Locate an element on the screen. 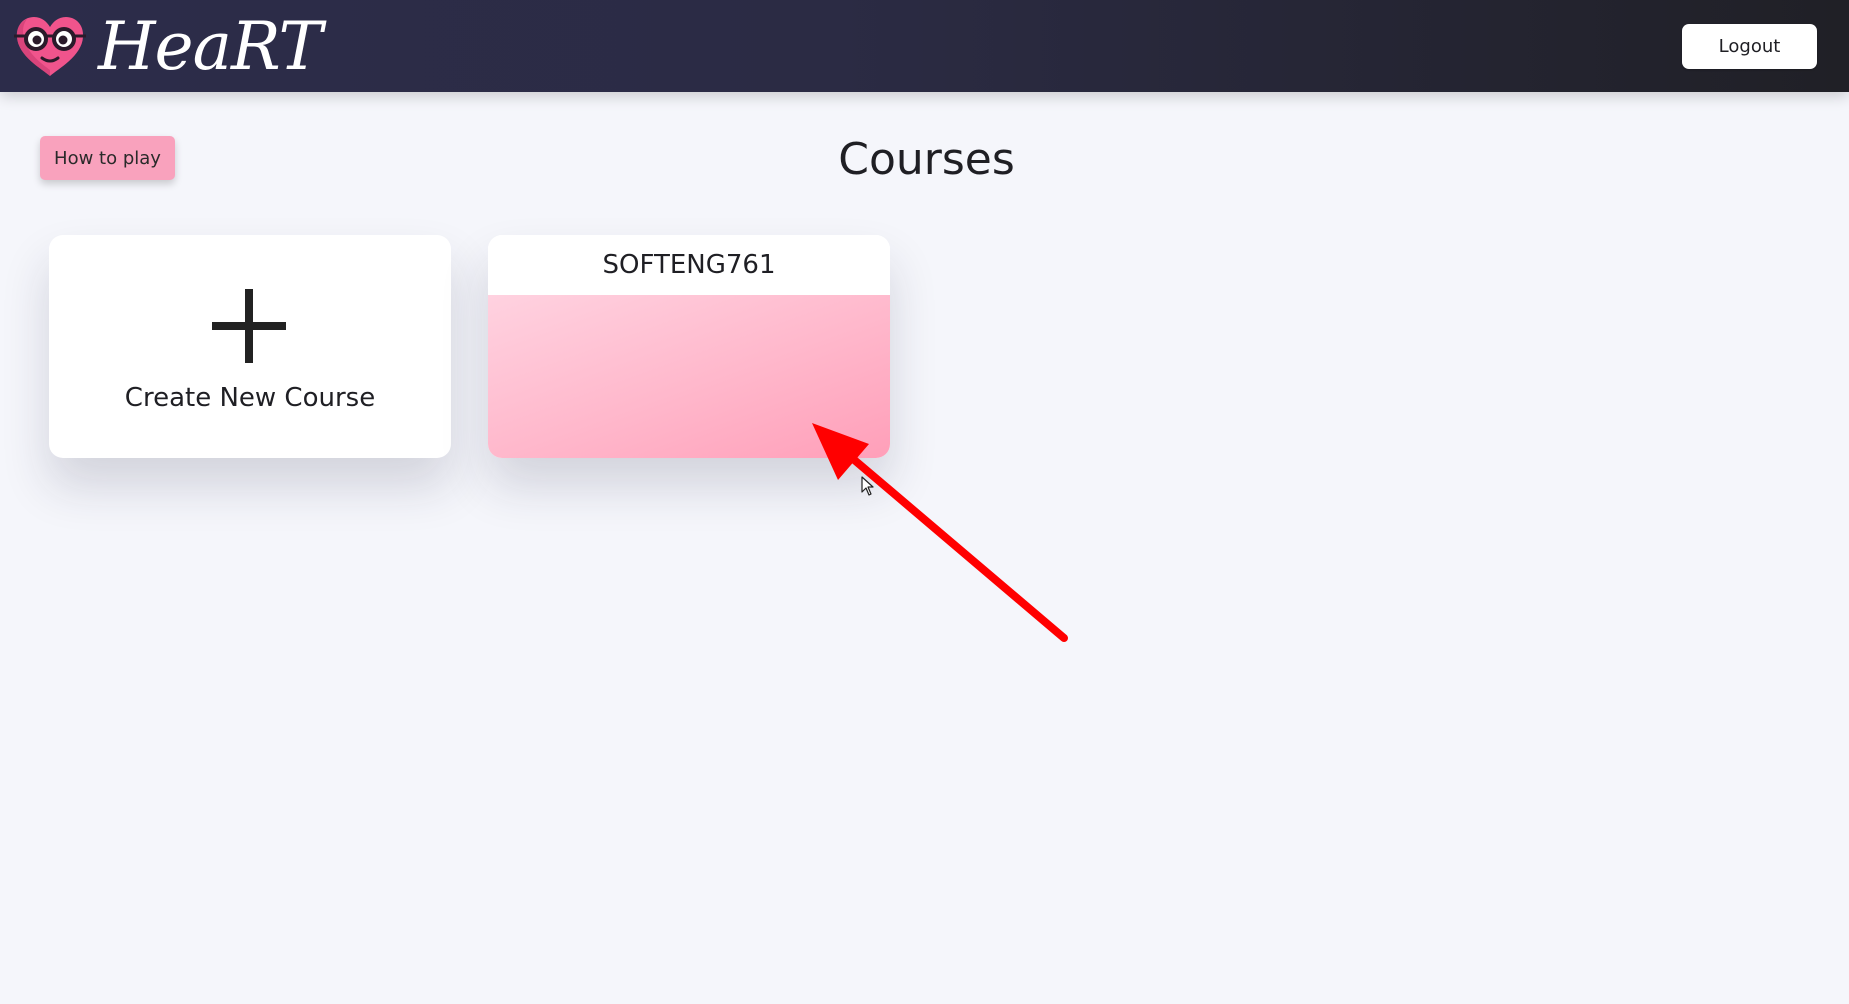 The image size is (1849, 1004). mouse-cursor-icon is located at coordinates (867, 486).